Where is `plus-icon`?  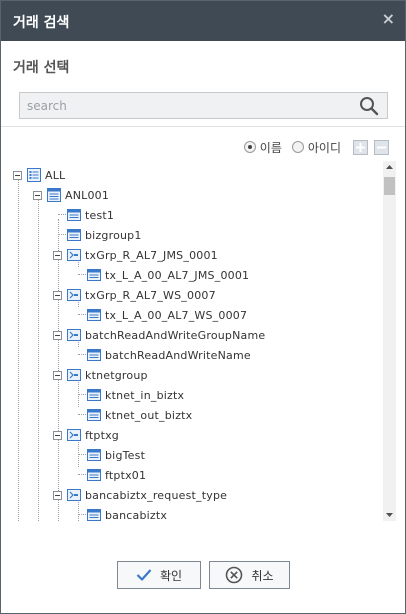 plus-icon is located at coordinates (360, 147).